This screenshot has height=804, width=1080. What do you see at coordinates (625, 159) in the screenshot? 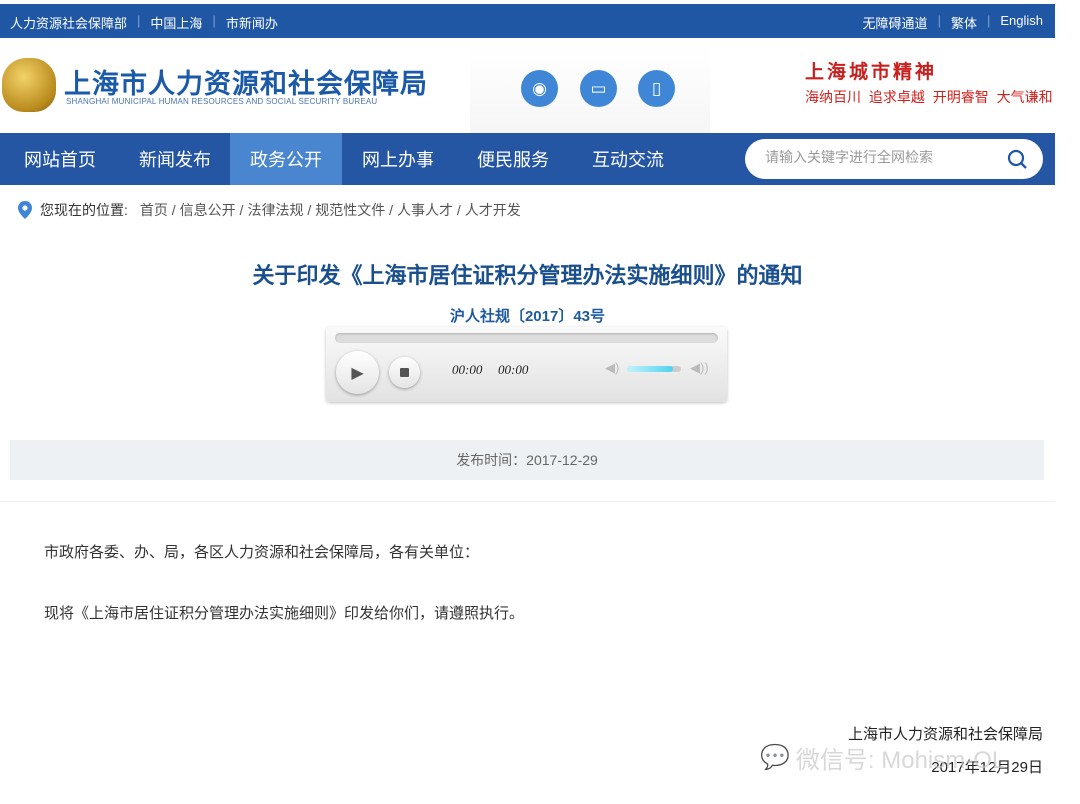
I see `nav-interaction: 互动交流` at bounding box center [625, 159].